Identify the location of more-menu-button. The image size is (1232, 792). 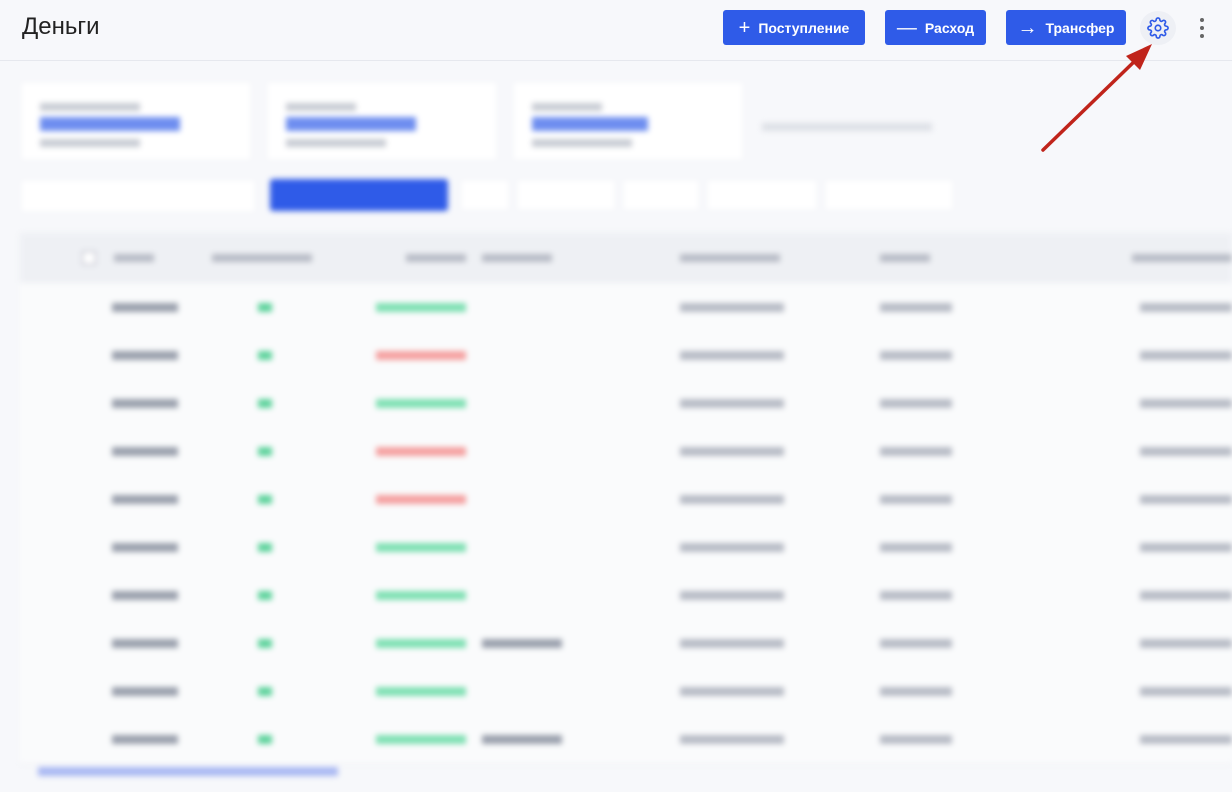
(1202, 28).